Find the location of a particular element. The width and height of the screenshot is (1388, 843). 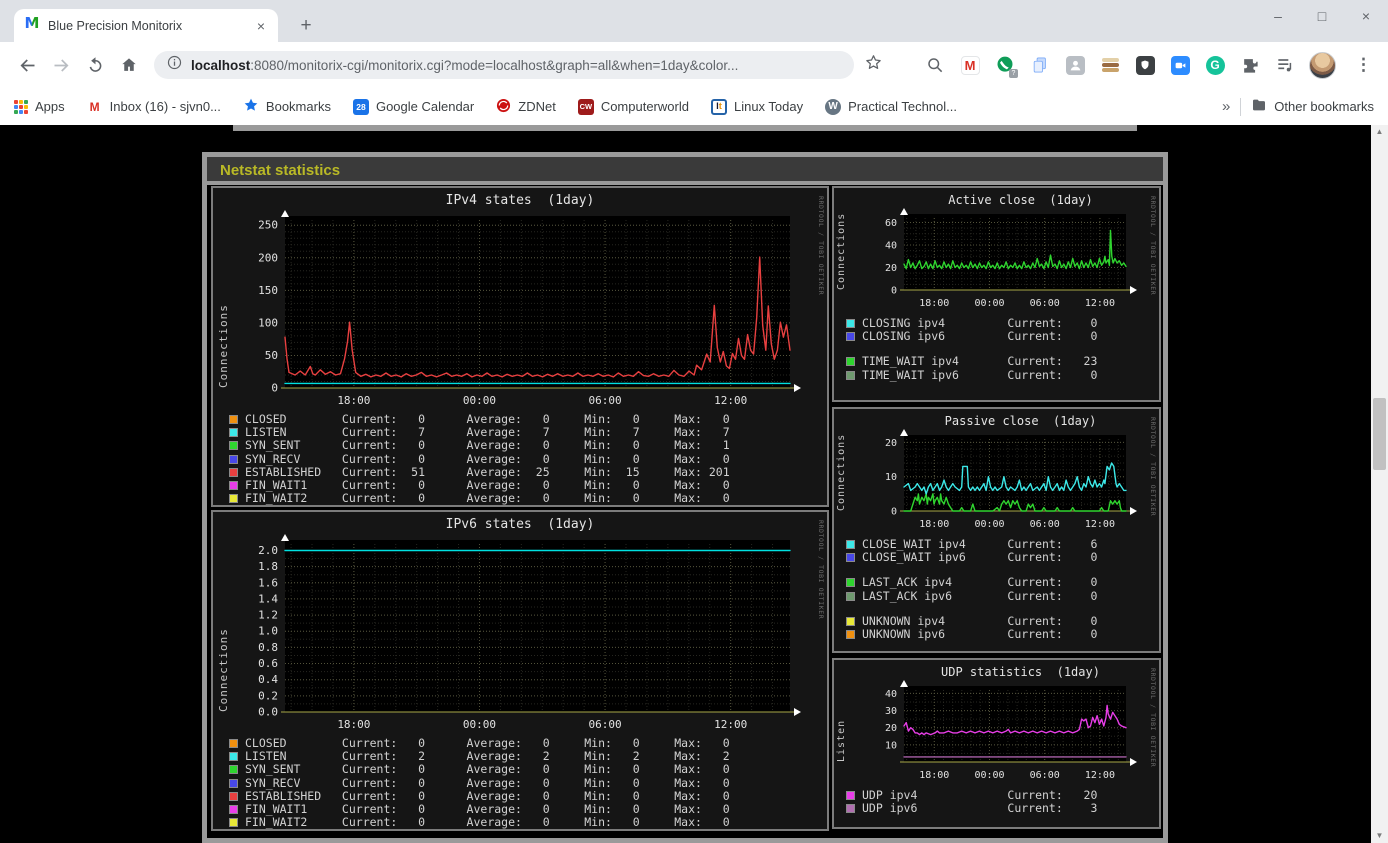

bookmark-bookmarks: Bookmarks is located at coordinates (287, 106).